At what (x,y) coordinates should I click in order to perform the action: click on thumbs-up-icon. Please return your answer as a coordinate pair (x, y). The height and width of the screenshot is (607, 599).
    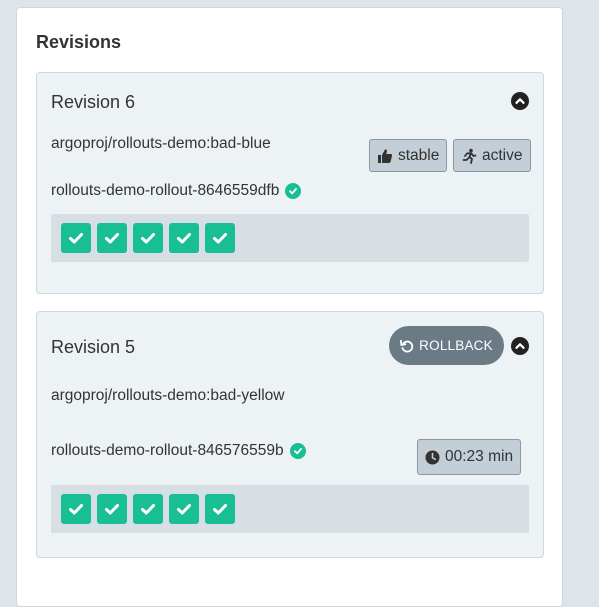
    Looking at the image, I should click on (385, 155).